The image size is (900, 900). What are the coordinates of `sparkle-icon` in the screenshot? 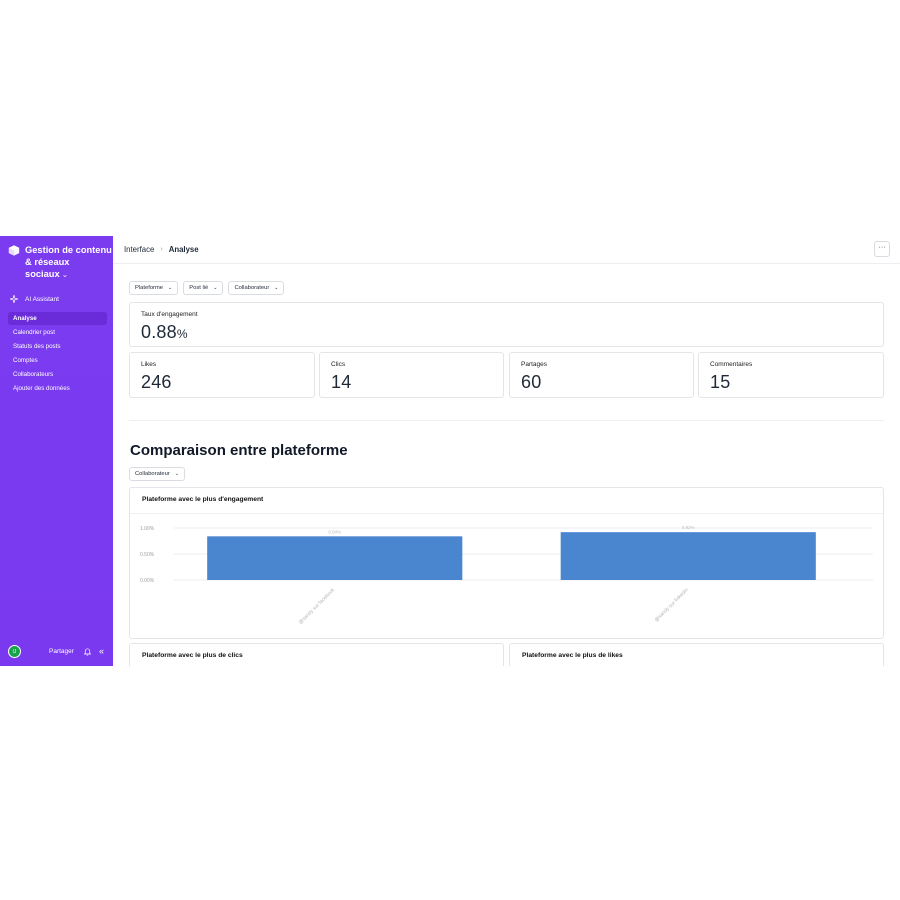 It's located at (14, 299).